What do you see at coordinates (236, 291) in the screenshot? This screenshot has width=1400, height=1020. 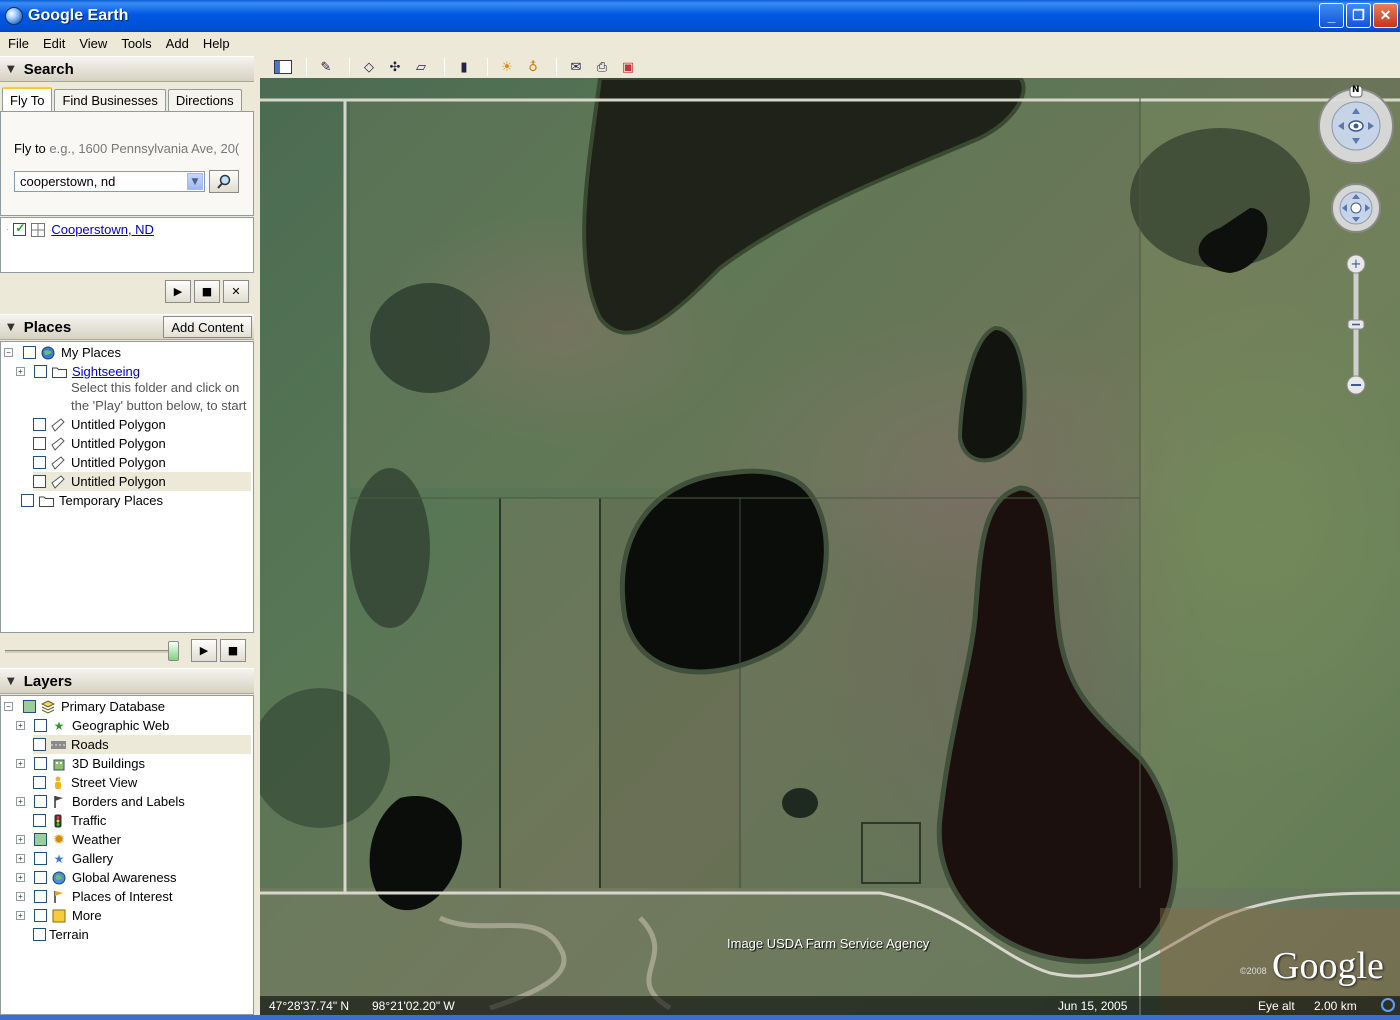 I see `clear-button: ✕` at bounding box center [236, 291].